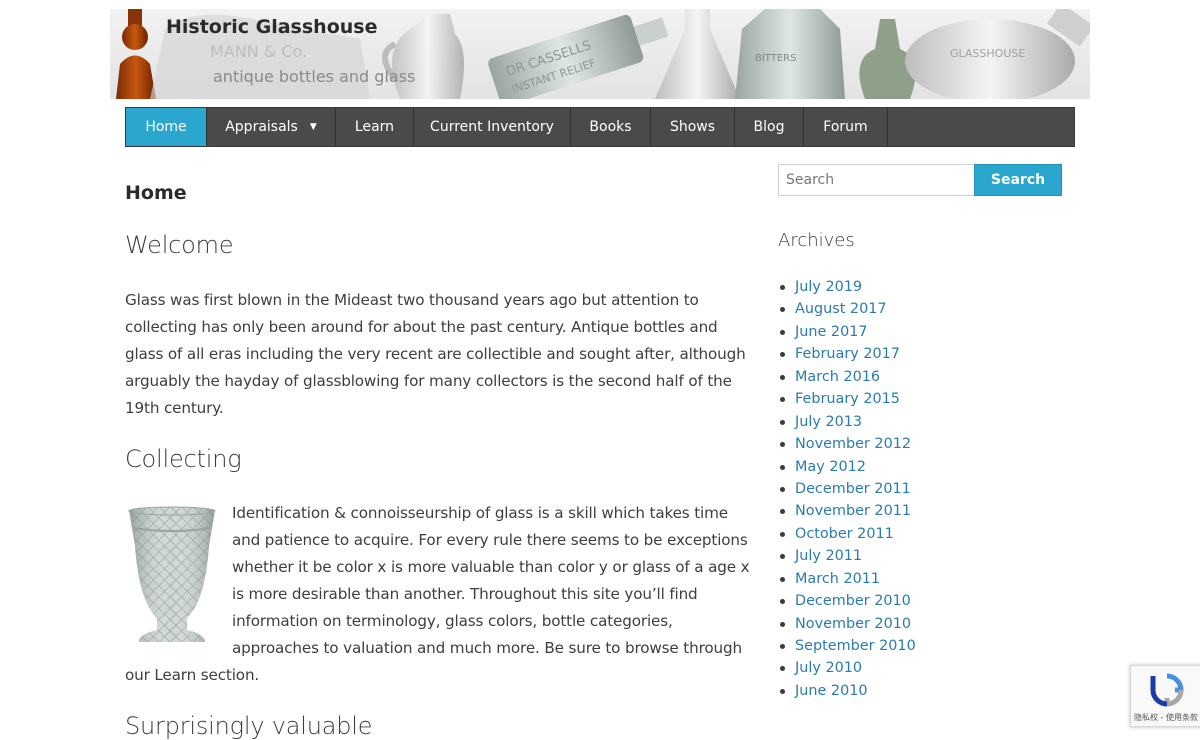  What do you see at coordinates (775, 58) in the screenshot?
I see `embossing-text: BITTERS` at bounding box center [775, 58].